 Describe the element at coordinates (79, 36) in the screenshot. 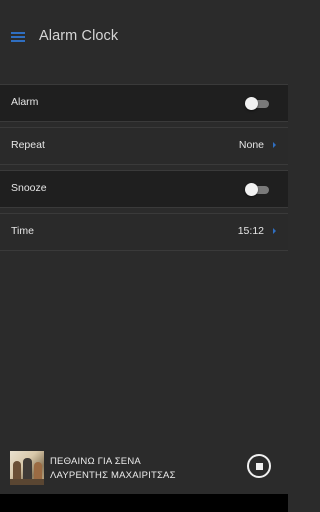

I see `page-title: Alarm Clock` at that location.